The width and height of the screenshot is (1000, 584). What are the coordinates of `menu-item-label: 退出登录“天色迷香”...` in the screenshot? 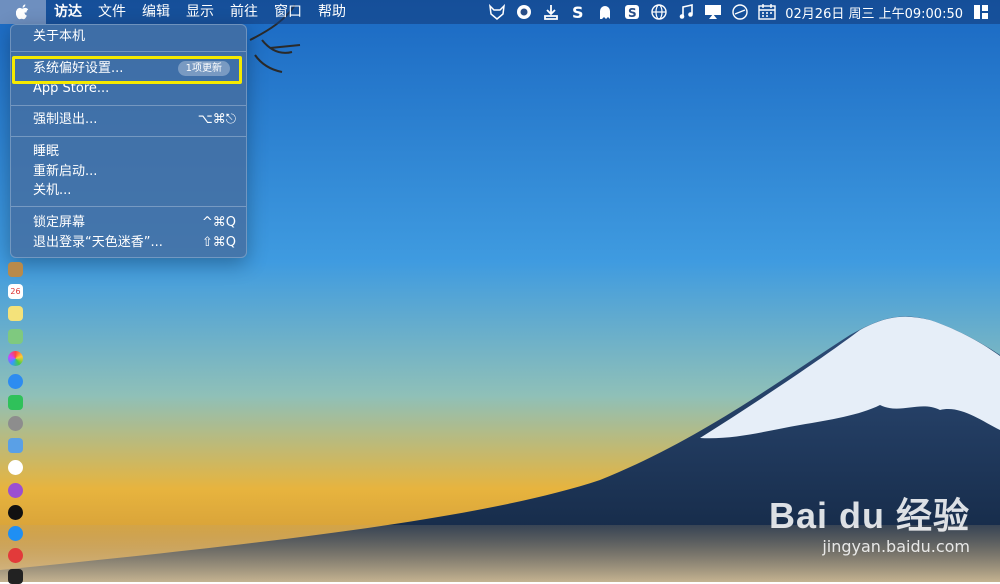 It's located at (98, 242).